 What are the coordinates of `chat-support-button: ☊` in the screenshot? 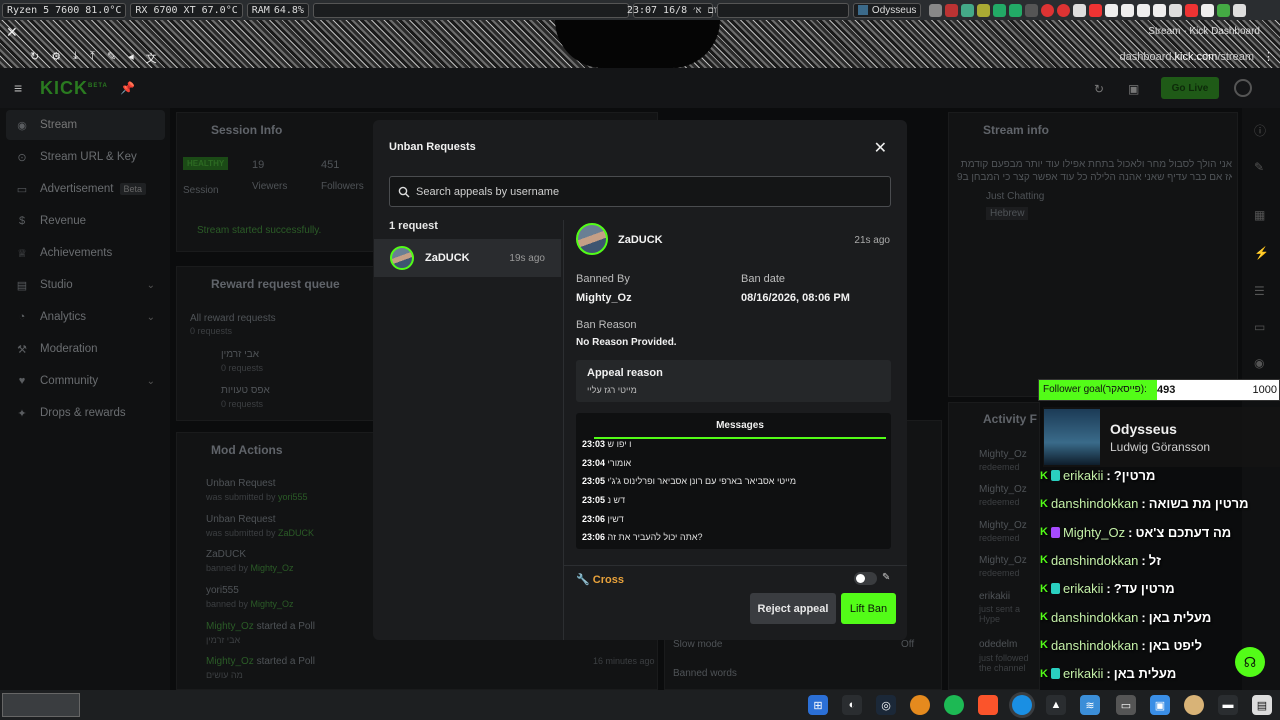 It's located at (1250, 662).